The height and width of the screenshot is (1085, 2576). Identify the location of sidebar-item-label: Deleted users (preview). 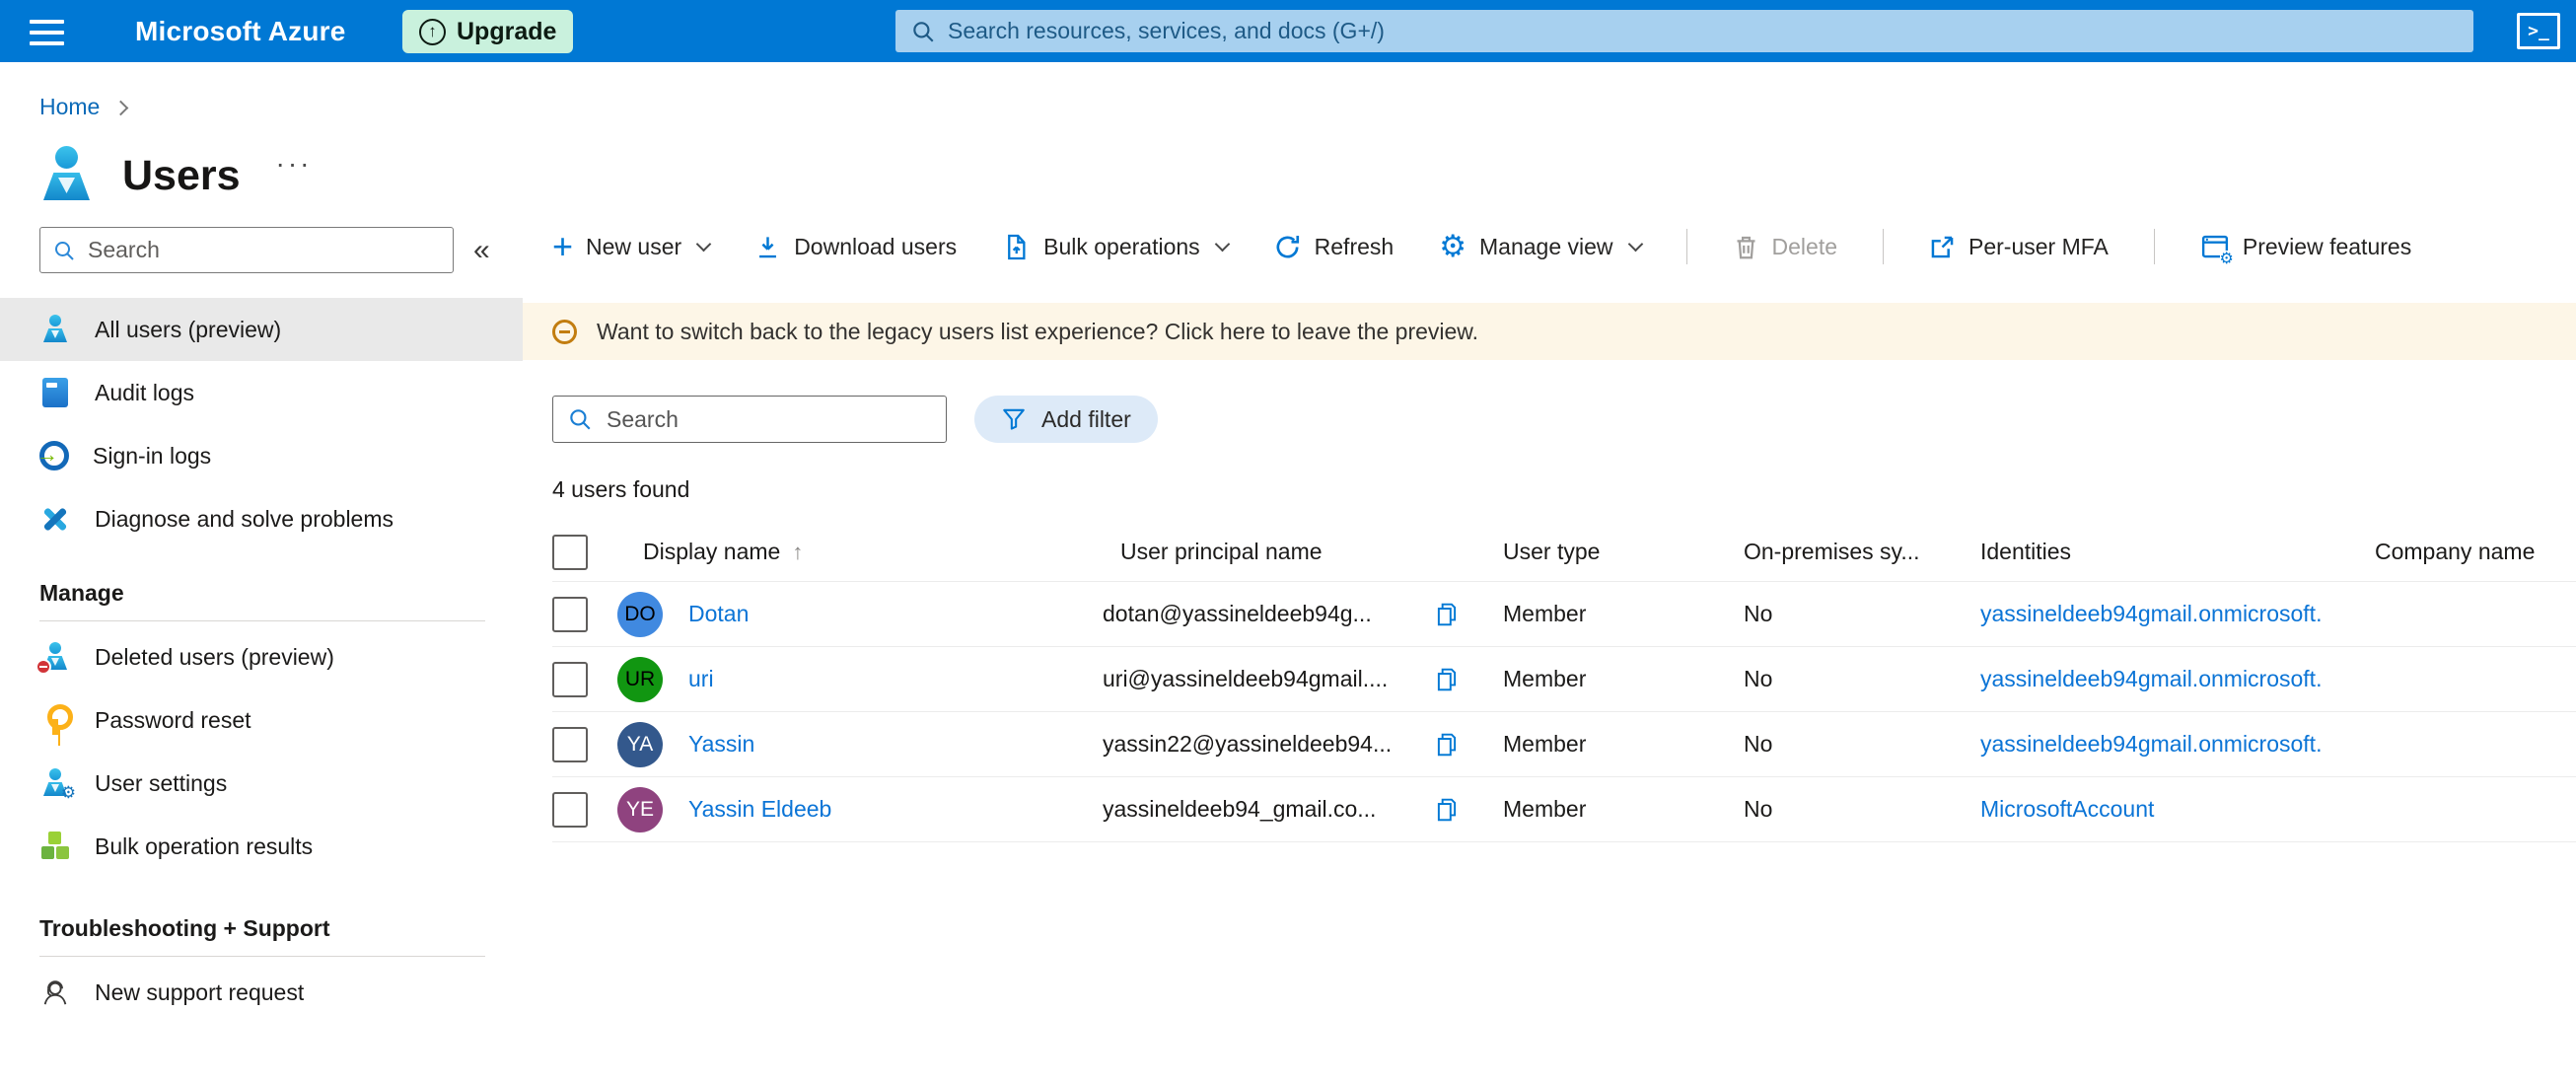
(214, 656).